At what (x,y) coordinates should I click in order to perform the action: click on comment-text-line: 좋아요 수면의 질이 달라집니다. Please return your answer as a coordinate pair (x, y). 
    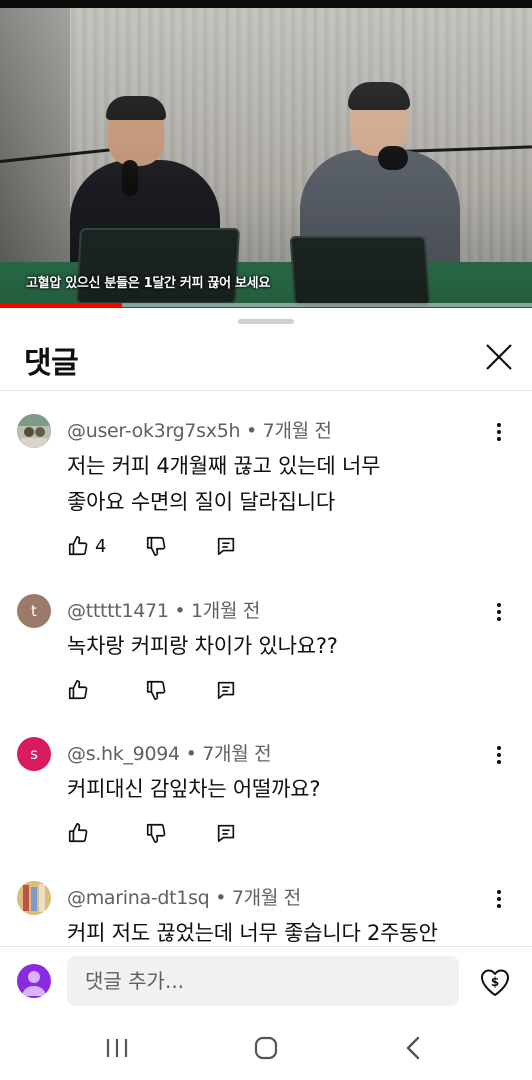
    Looking at the image, I should click on (201, 502).